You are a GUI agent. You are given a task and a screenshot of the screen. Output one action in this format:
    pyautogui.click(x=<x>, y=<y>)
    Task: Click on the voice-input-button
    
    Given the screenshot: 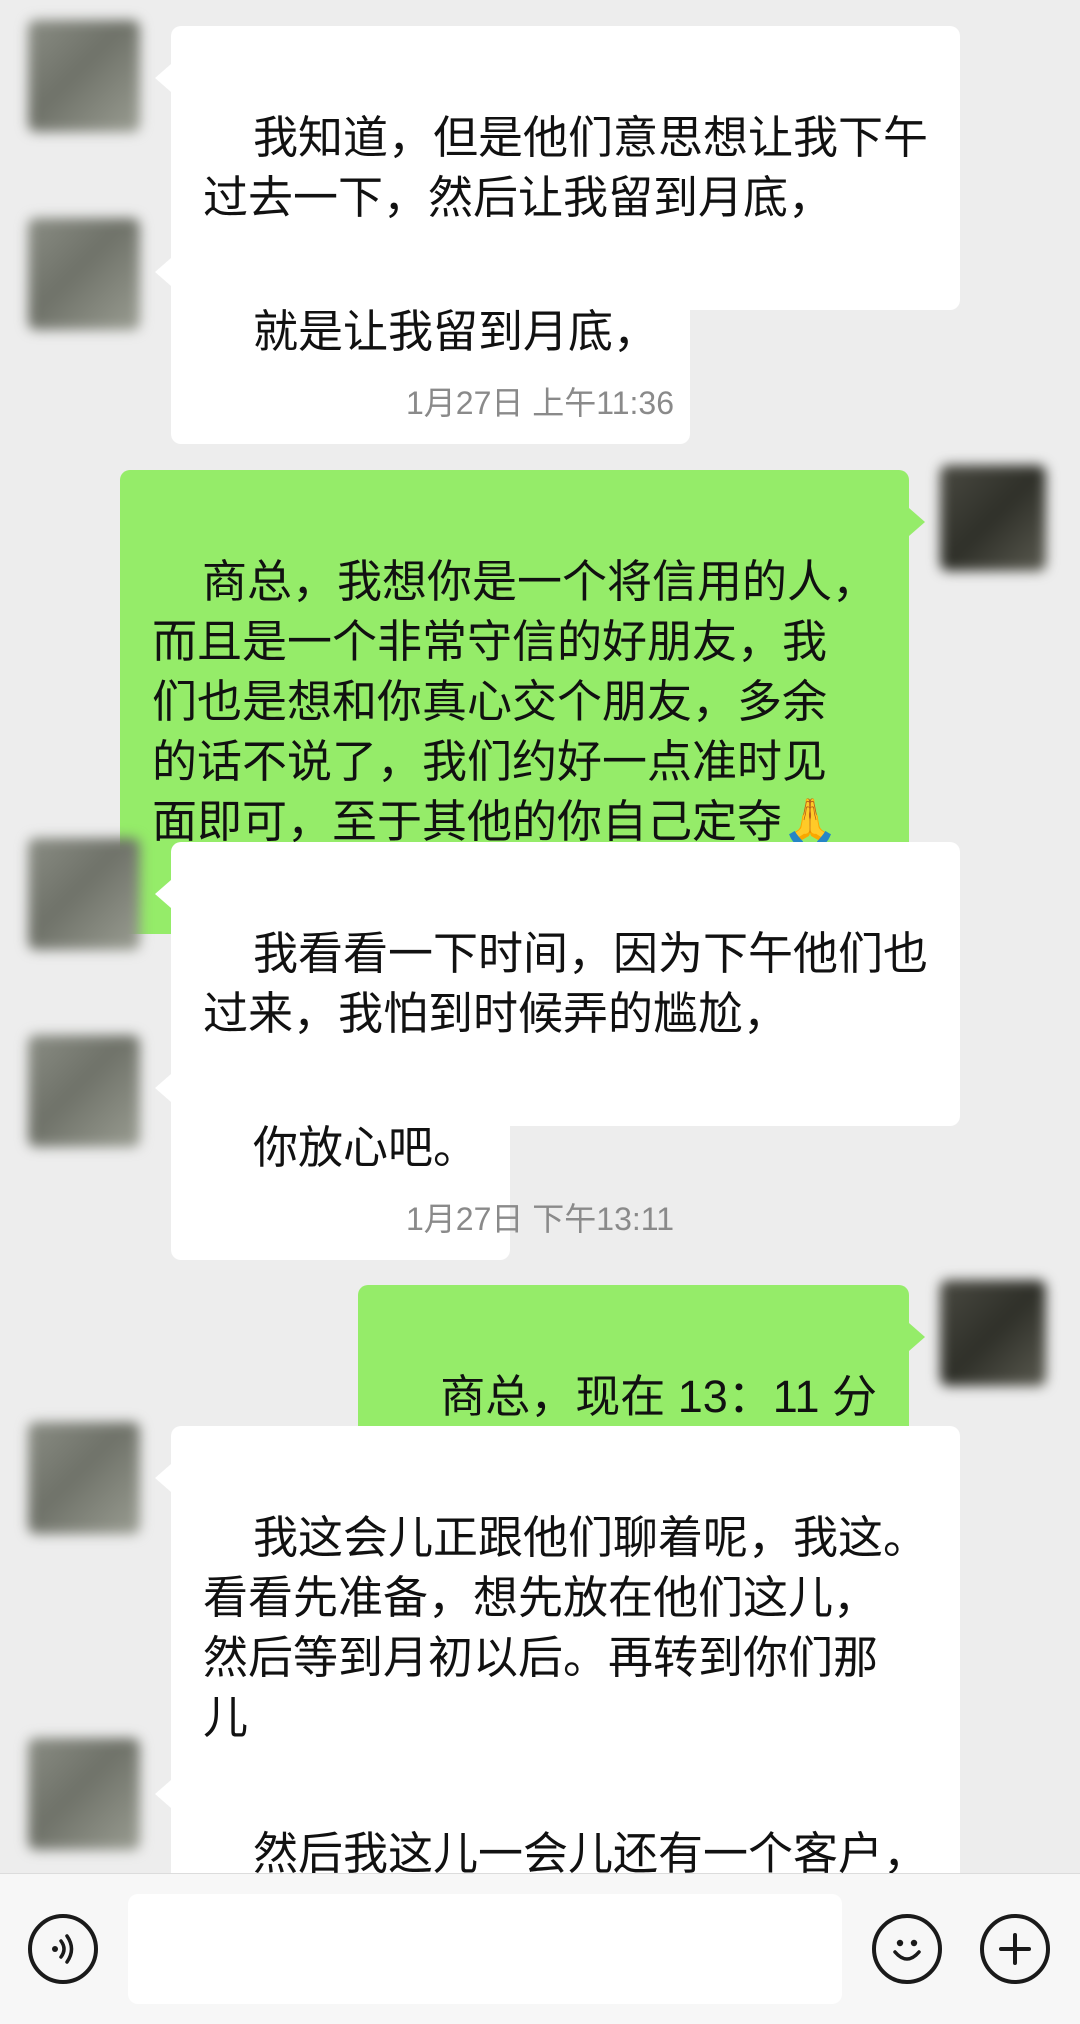 What is the action you would take?
    pyautogui.click(x=63, y=1949)
    